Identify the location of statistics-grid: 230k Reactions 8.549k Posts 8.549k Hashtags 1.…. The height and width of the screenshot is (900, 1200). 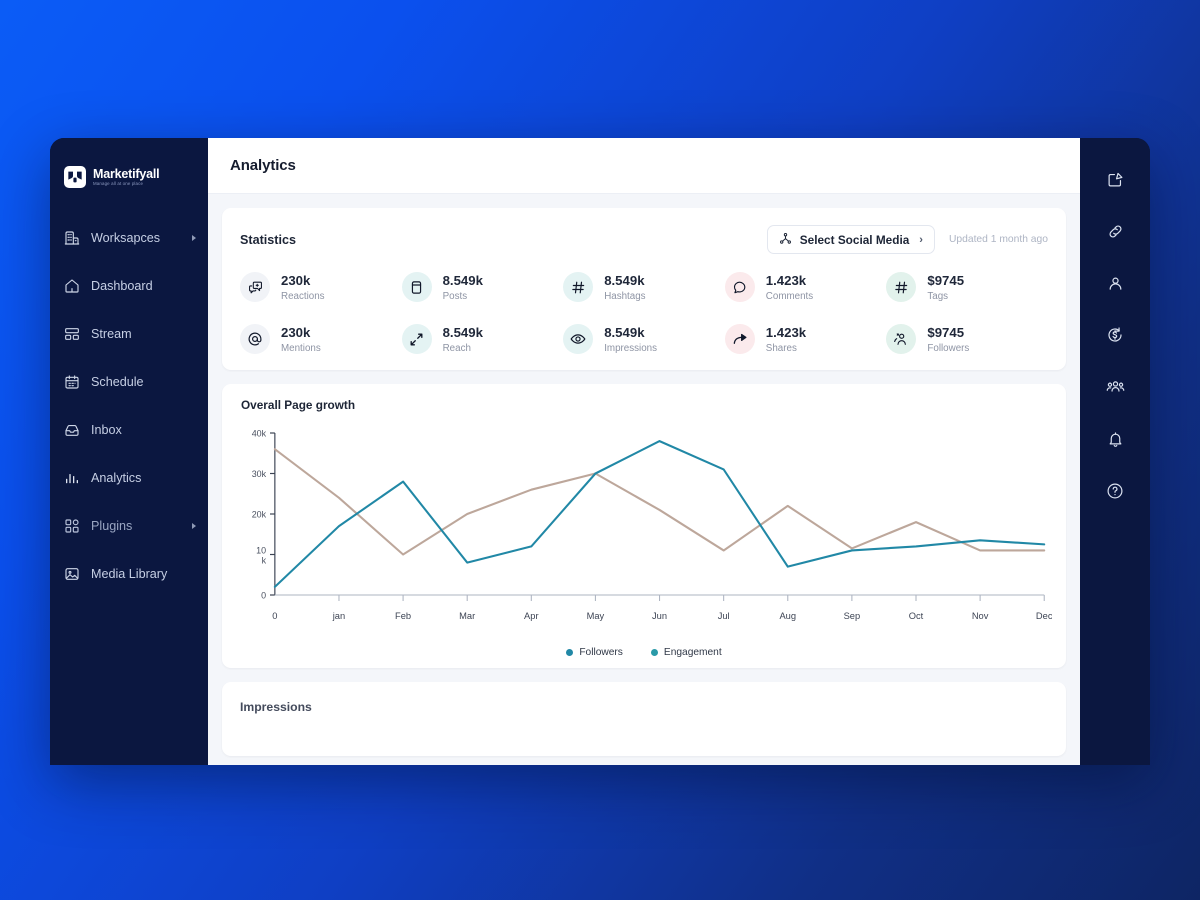
(644, 313).